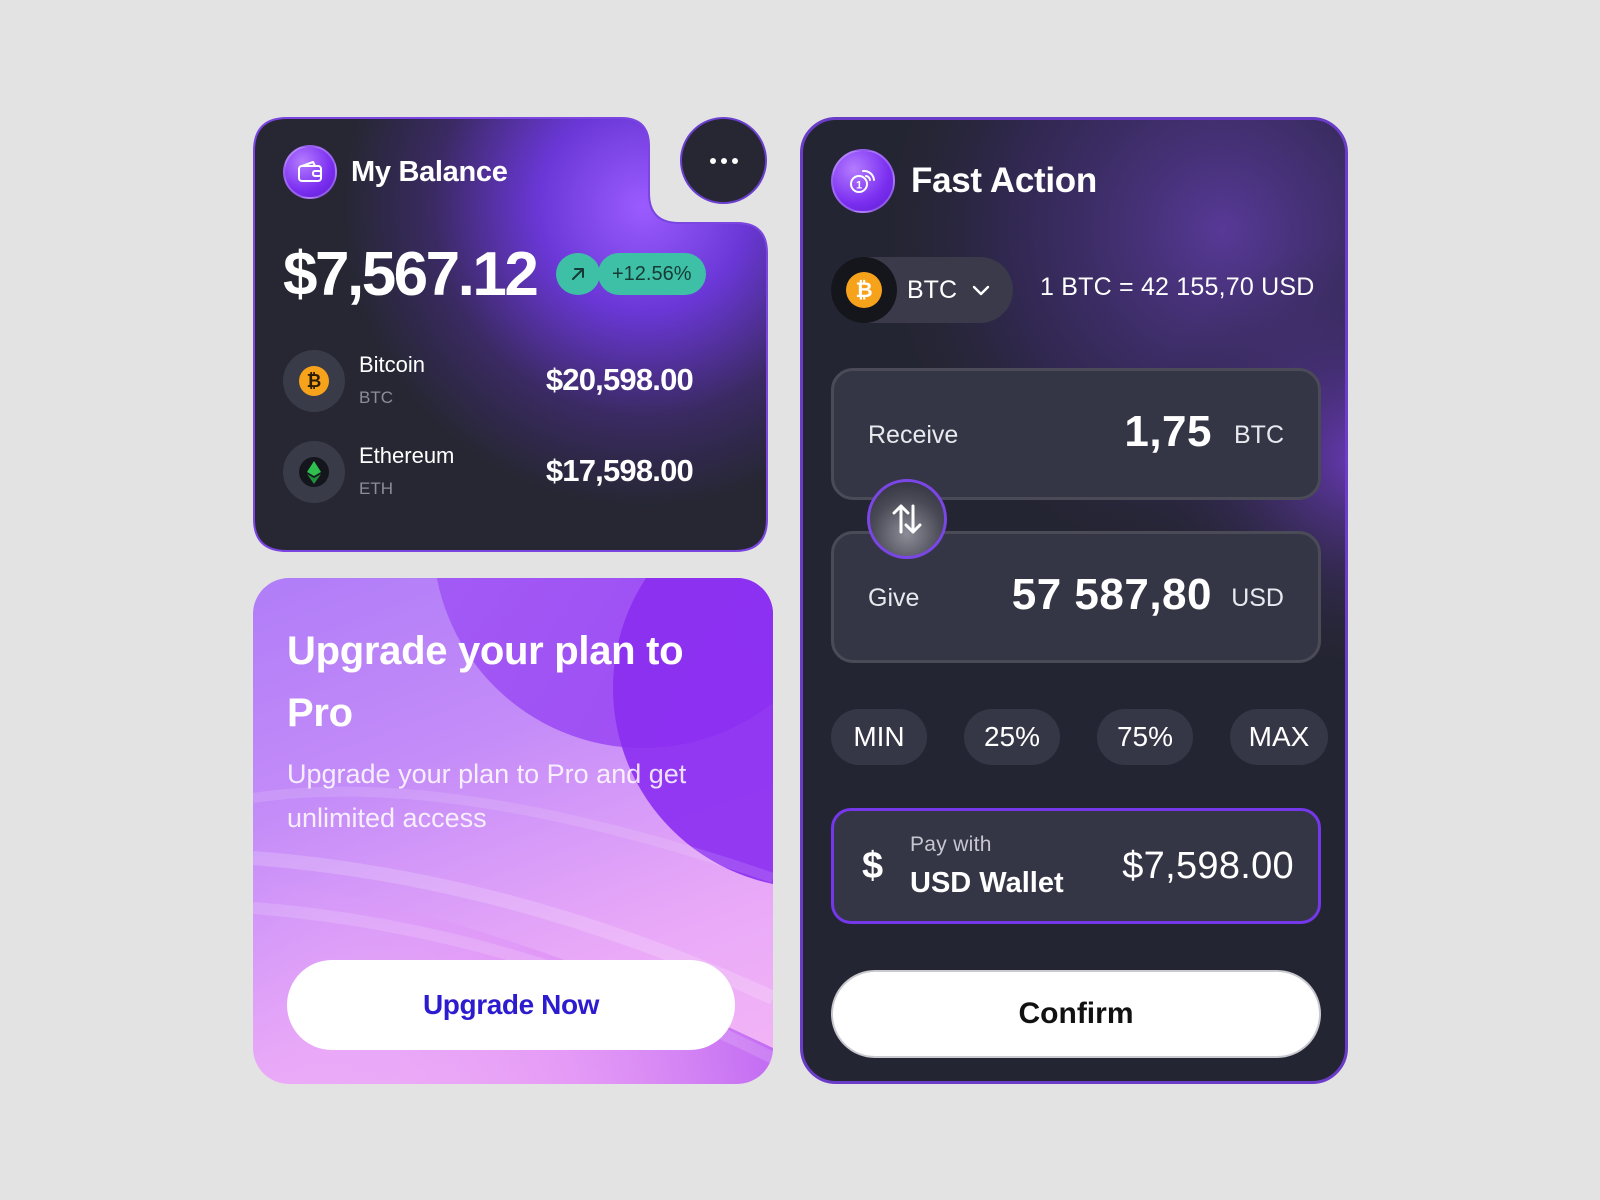  I want to click on balance-change: +12.56%, so click(631, 274).